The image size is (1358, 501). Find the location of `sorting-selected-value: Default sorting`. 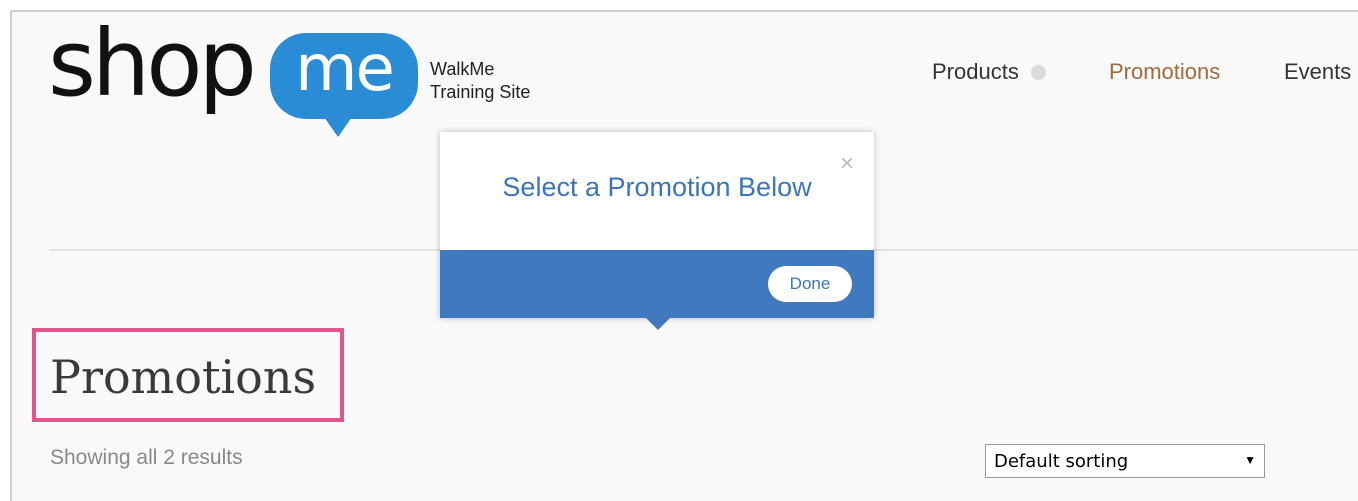

sorting-selected-value: Default sorting is located at coordinates (1061, 461).